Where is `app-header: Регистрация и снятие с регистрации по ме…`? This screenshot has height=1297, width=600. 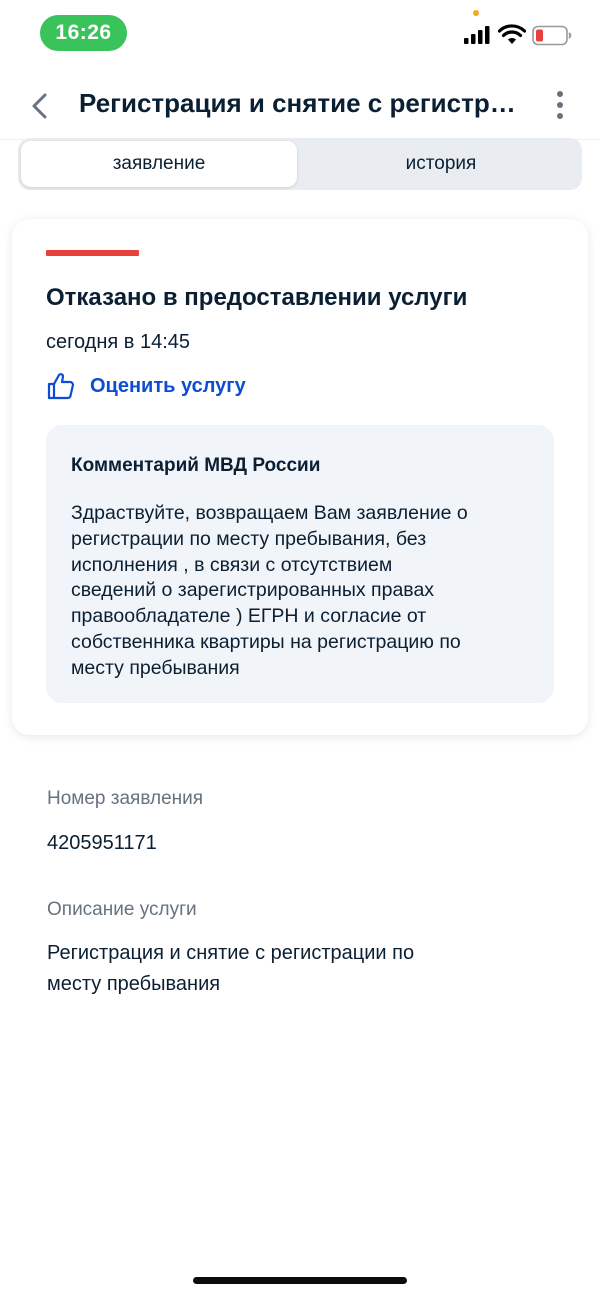
app-header: Регистрация и снятие с регистрации по ме… is located at coordinates (300, 103).